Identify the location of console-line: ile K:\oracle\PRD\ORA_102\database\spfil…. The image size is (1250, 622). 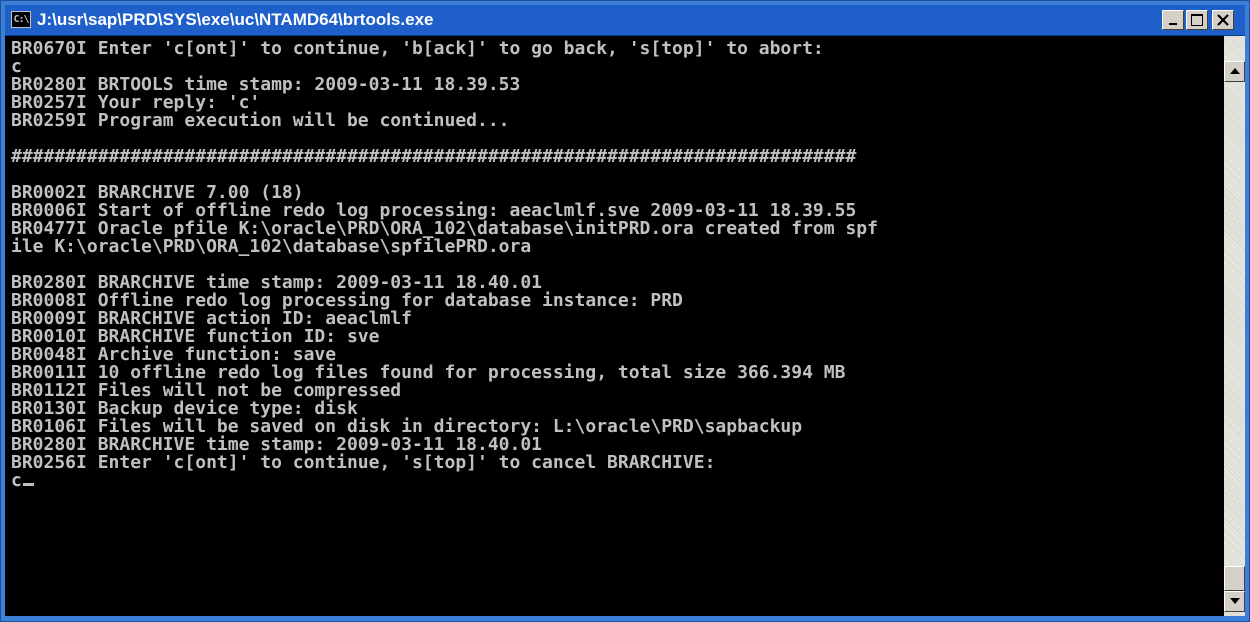
(271, 246).